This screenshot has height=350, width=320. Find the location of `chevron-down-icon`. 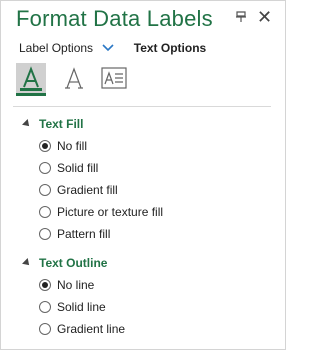

chevron-down-icon is located at coordinates (108, 49).